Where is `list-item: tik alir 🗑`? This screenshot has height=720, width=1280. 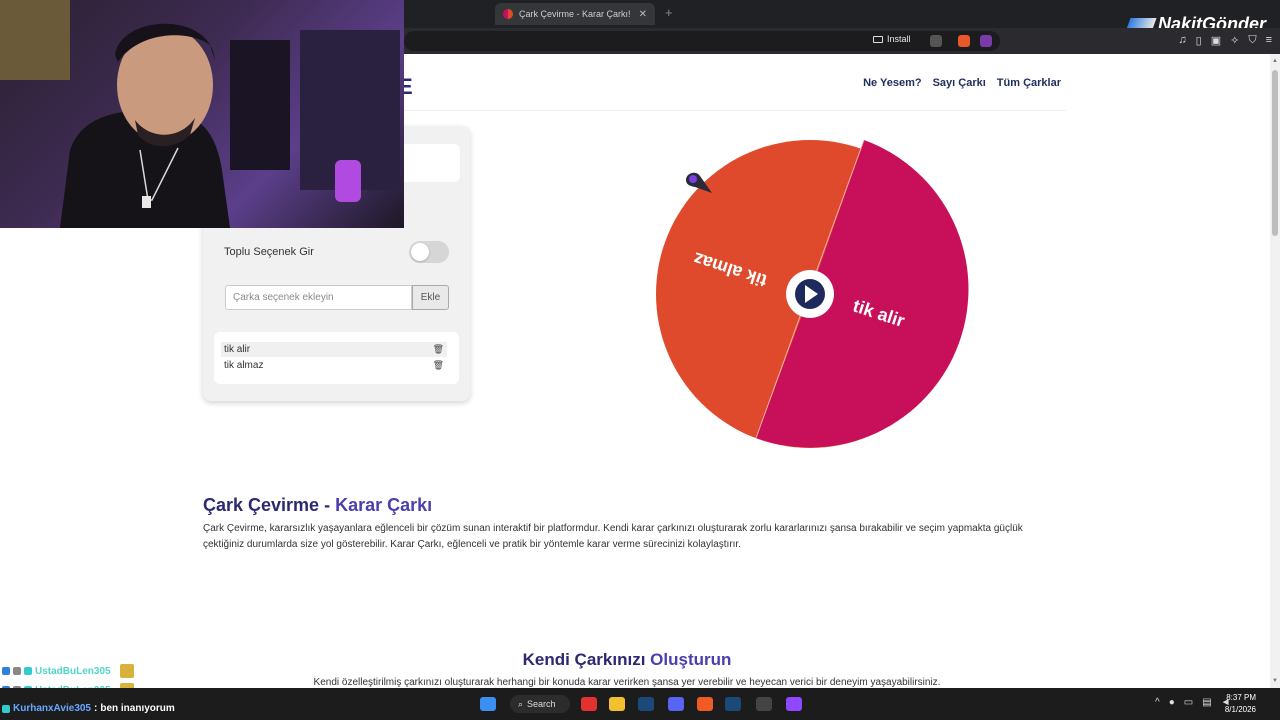 list-item: tik alir 🗑 is located at coordinates (334, 349).